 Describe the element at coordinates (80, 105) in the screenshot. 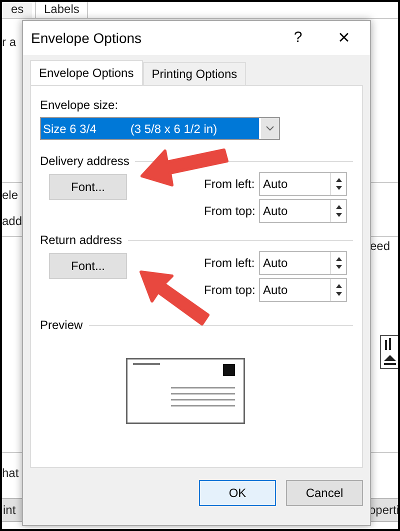

I see `field-label: Envelope size:` at that location.